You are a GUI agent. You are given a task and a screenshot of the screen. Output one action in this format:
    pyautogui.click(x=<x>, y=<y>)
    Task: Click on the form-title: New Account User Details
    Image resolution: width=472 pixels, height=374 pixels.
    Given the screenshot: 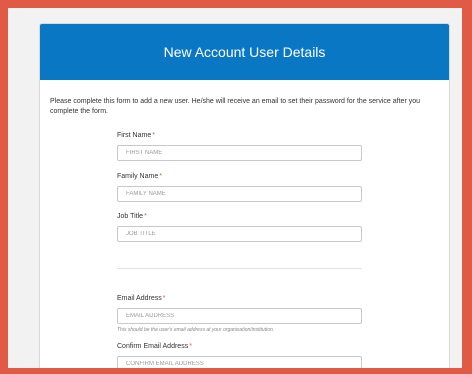 What is the action you would take?
    pyautogui.click(x=244, y=52)
    